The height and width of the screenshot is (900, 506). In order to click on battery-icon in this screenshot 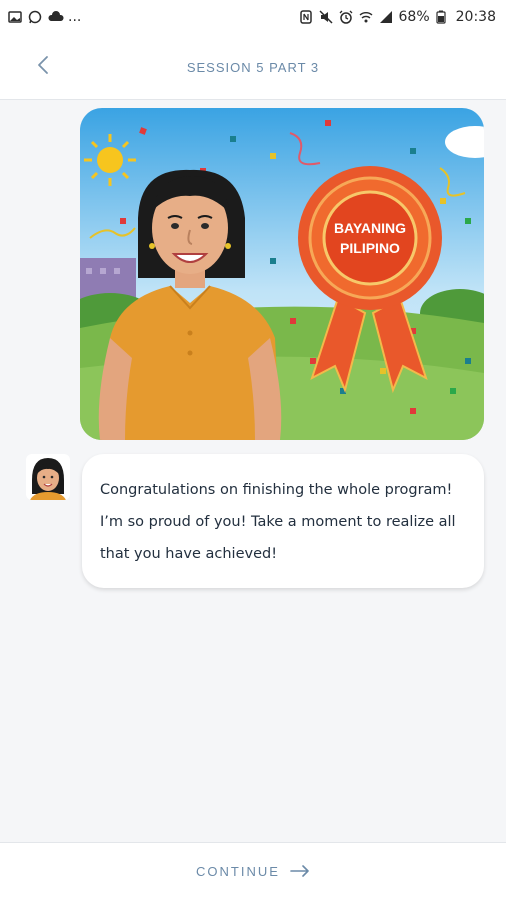, I will do `click(443, 17)`.